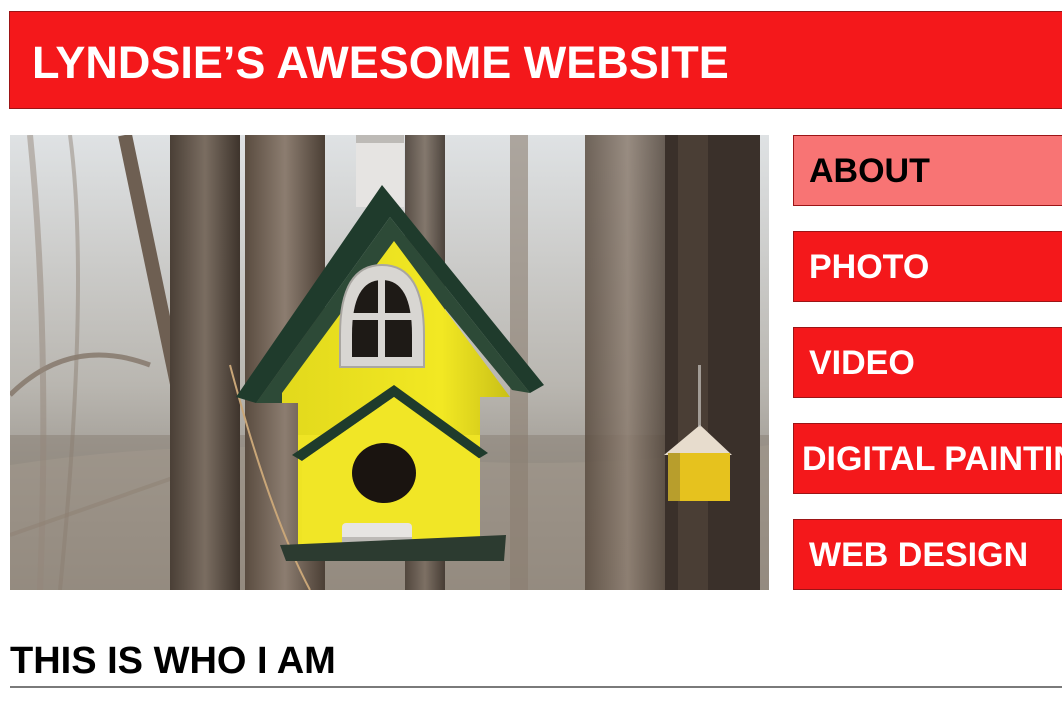 This screenshot has width=1062, height=709. I want to click on nav-item-label: PHOTO, so click(869, 267).